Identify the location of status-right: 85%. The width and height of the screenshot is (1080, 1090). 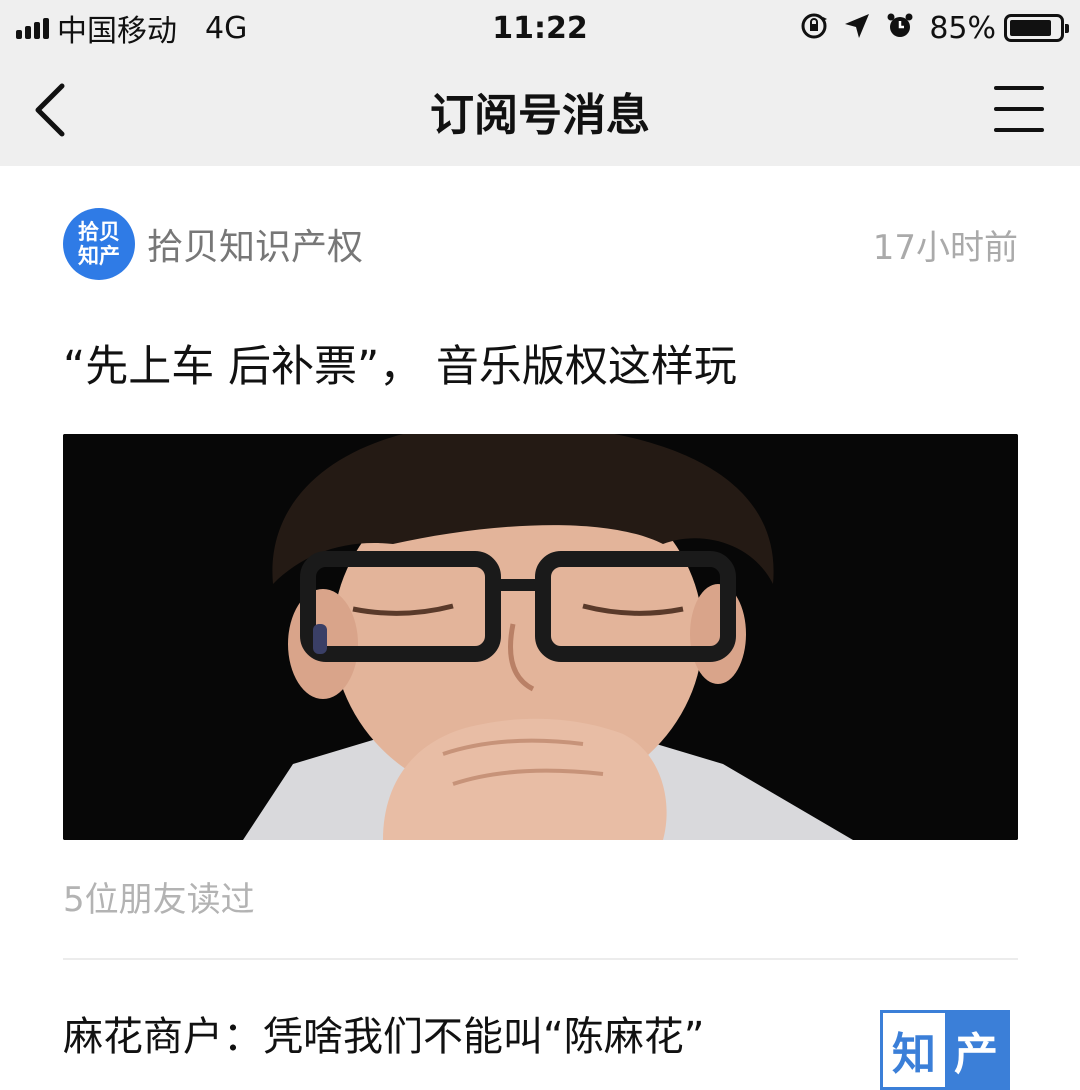
(927, 28).